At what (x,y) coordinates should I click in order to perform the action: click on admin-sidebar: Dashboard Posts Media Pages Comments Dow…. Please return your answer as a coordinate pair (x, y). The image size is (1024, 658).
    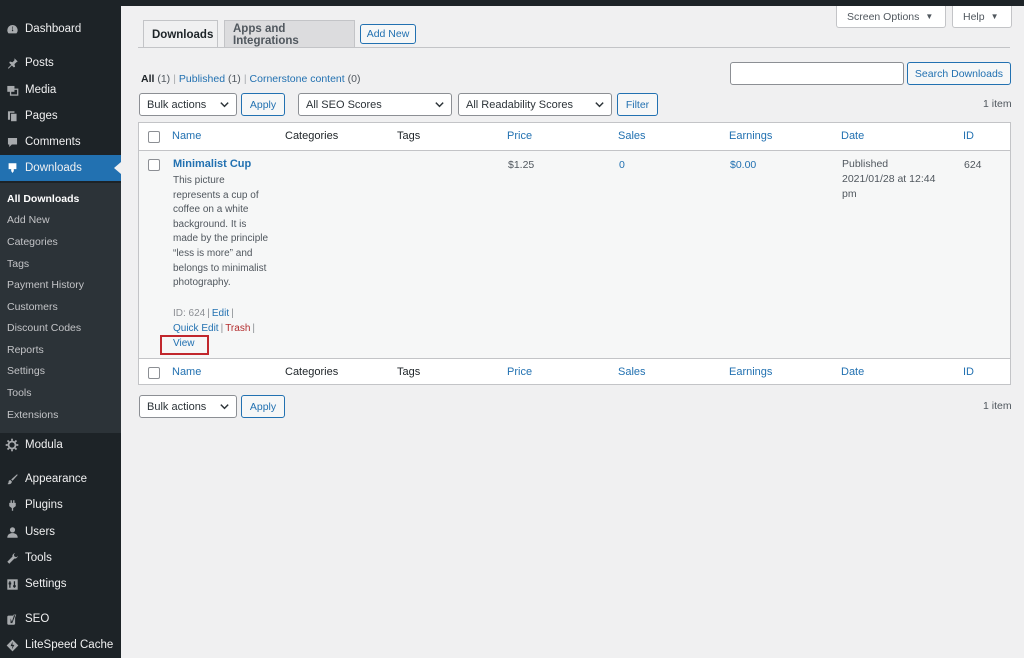
    Looking at the image, I should click on (60, 332).